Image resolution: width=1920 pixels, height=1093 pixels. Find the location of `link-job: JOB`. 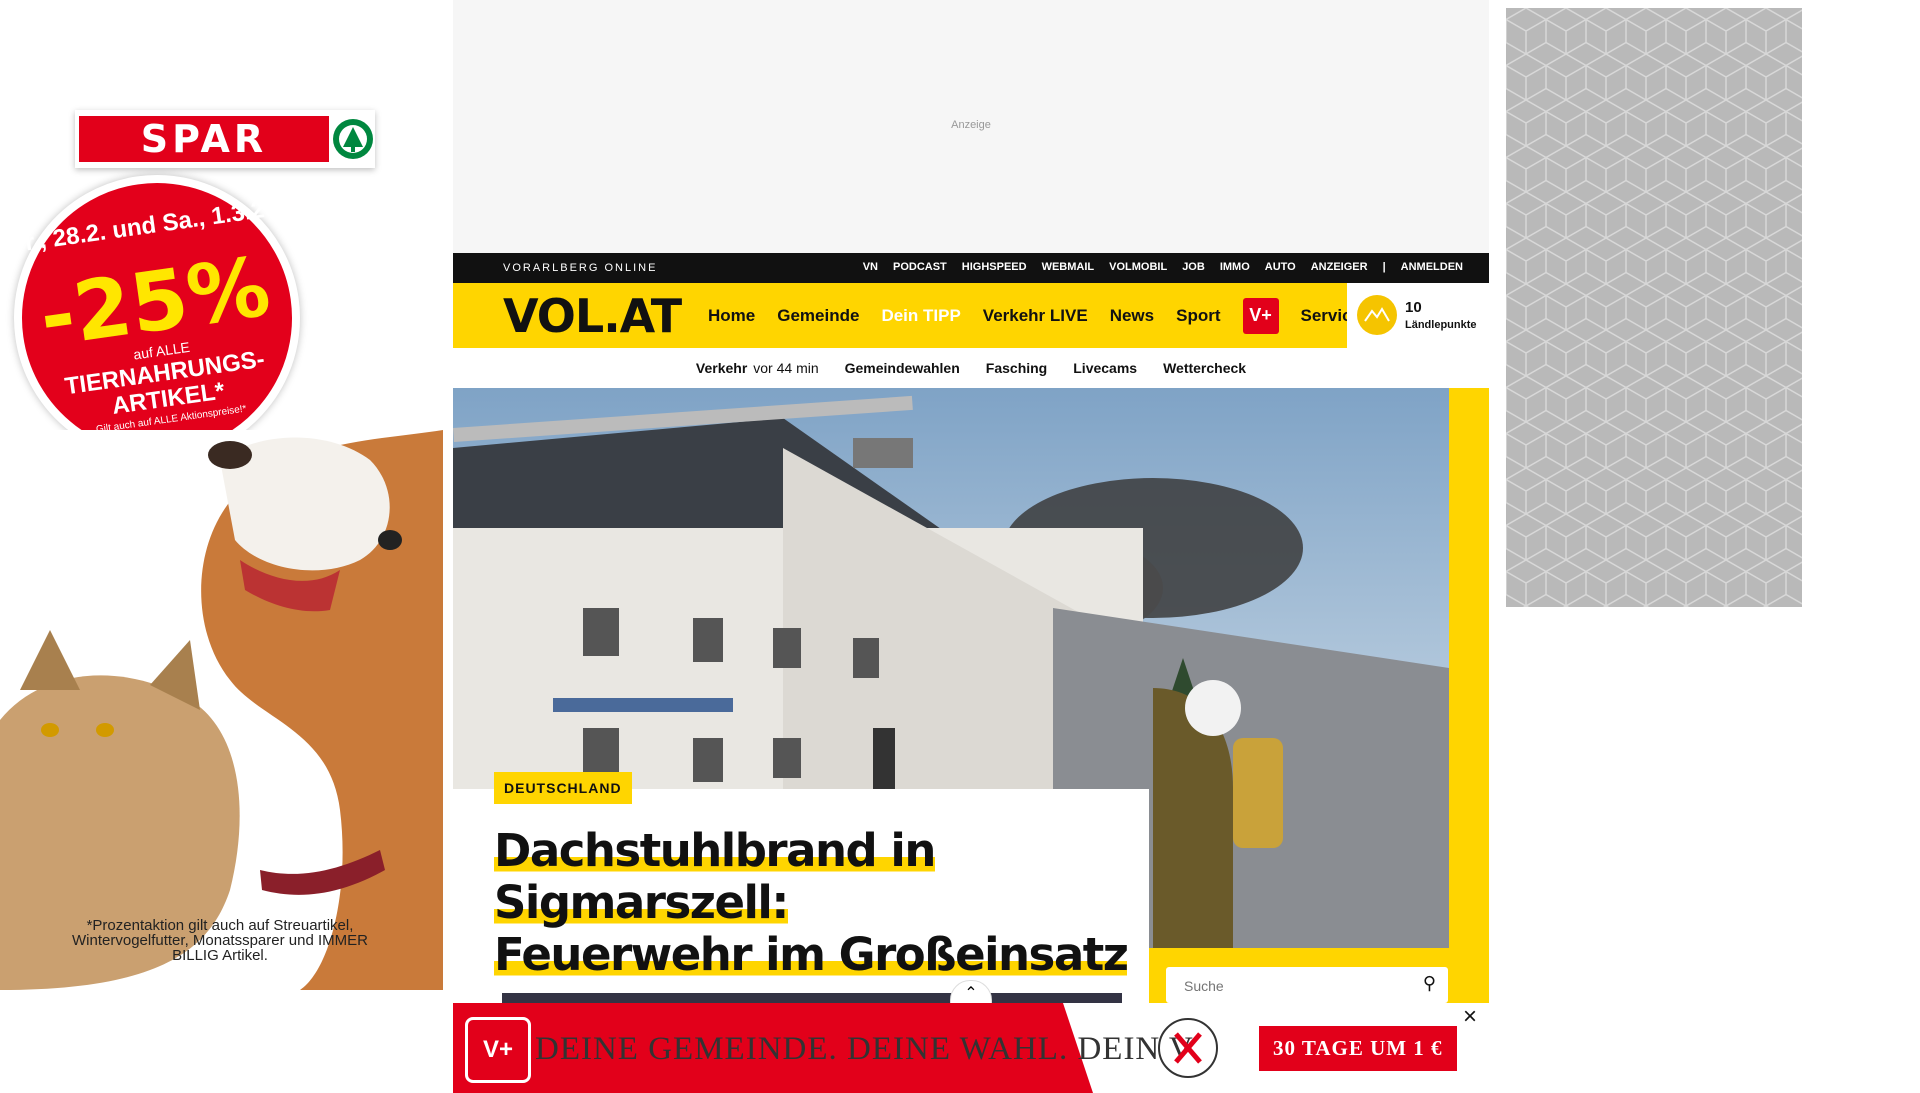

link-job: JOB is located at coordinates (1193, 267).